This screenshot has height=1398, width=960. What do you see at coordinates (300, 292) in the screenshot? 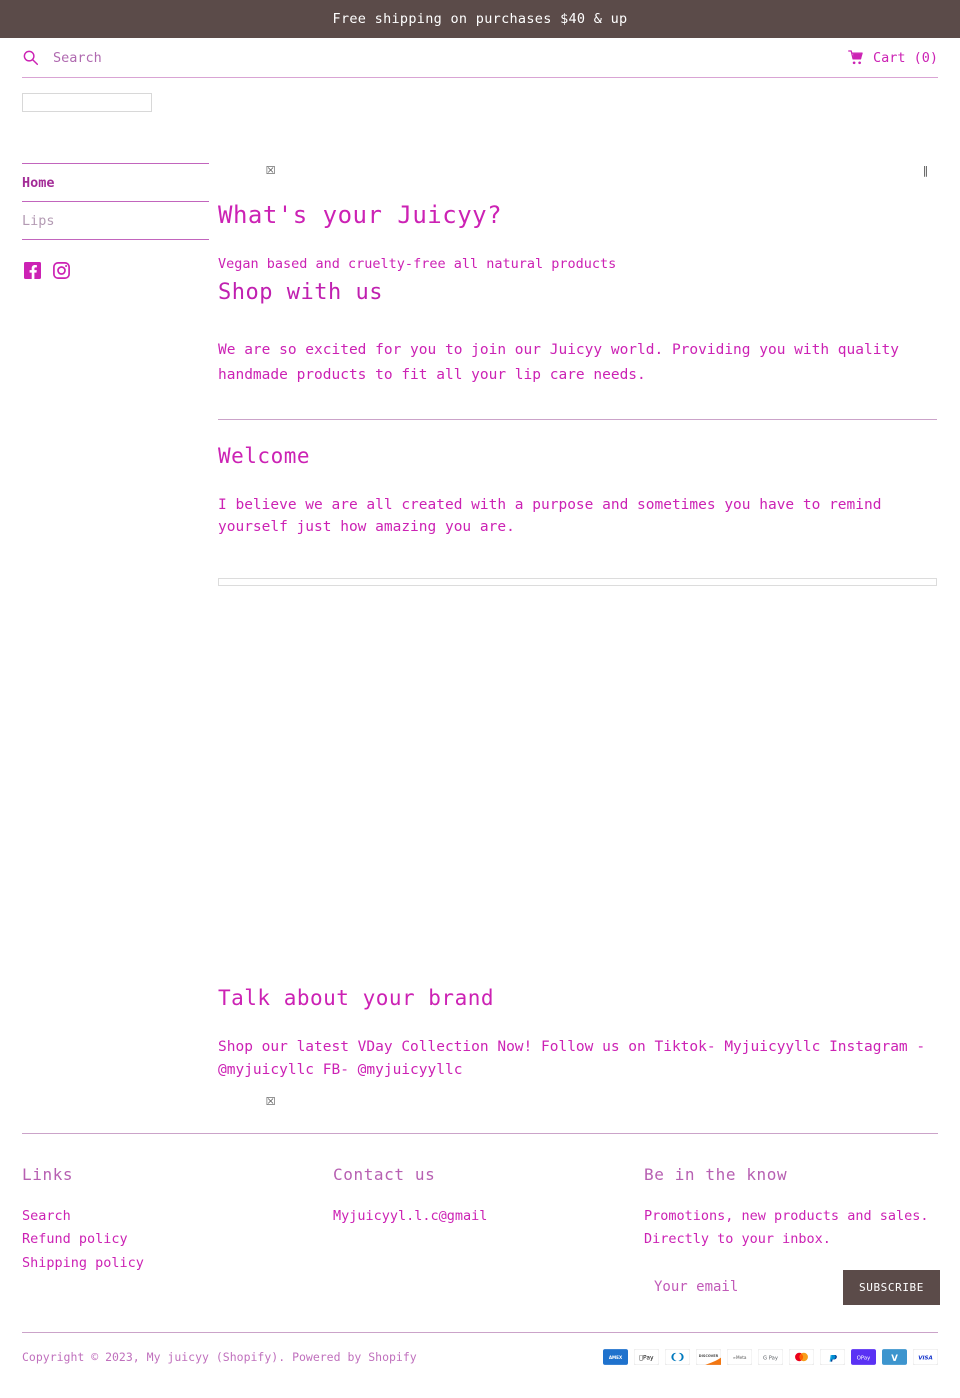
I see `shop-heading: Shop with us` at bounding box center [300, 292].